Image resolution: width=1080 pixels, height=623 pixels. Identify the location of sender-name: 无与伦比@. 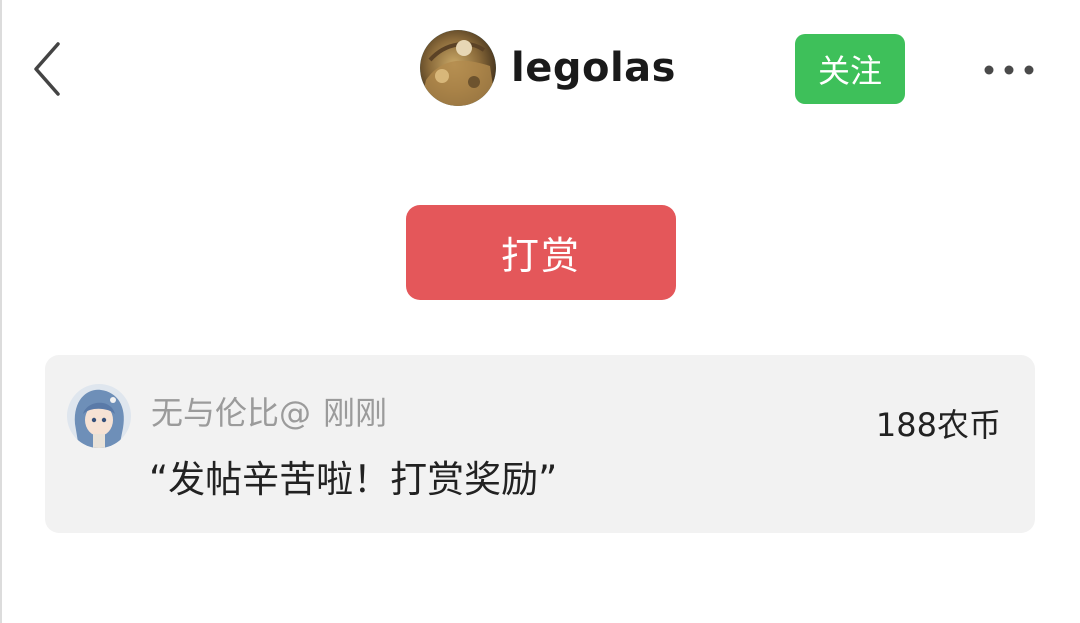
(231, 413).